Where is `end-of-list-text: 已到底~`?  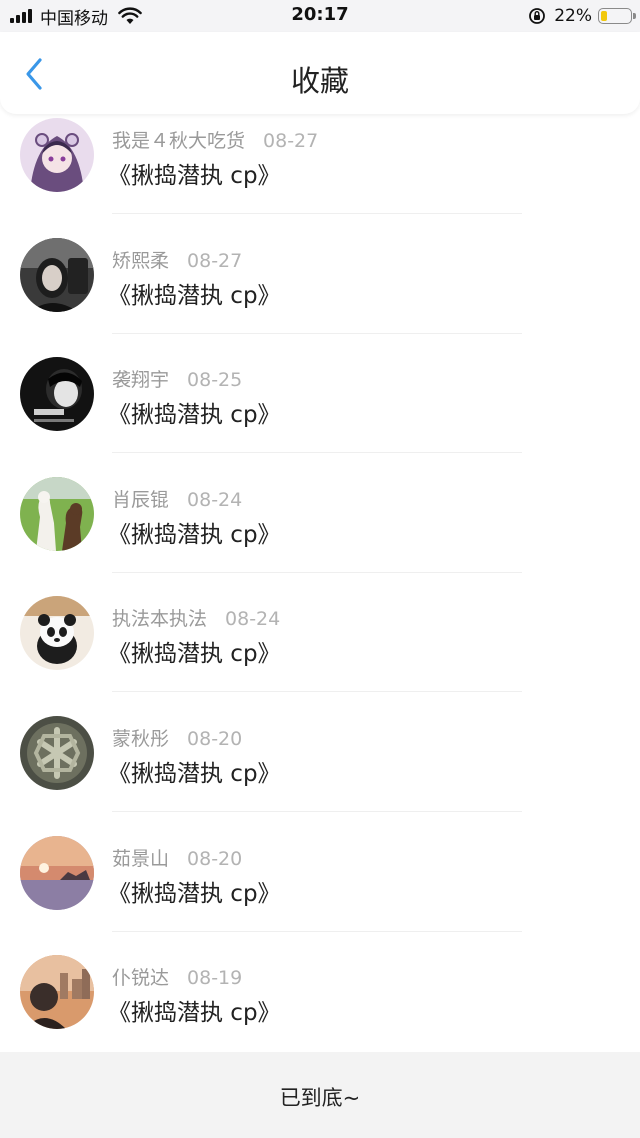
end-of-list-text: 已到底~ is located at coordinates (320, 1098).